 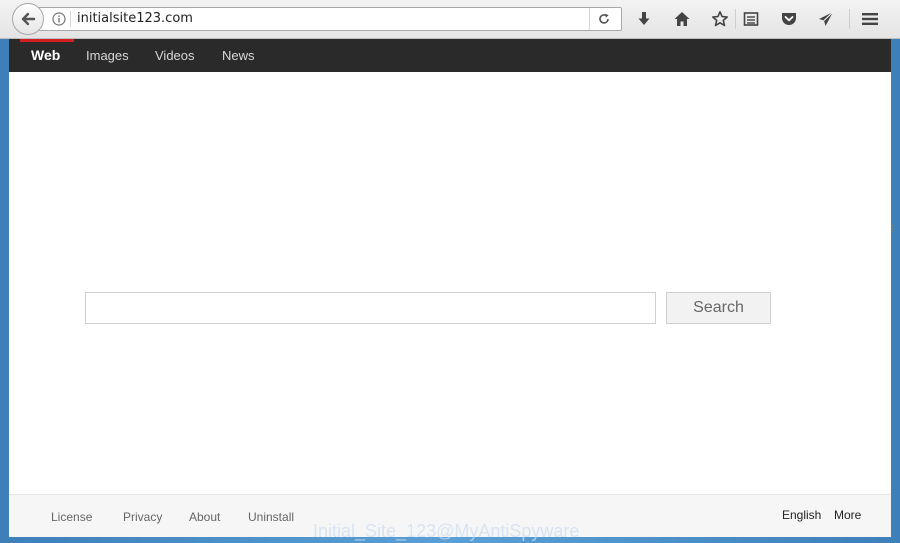 I want to click on resize-grip-icon, so click(x=893, y=229).